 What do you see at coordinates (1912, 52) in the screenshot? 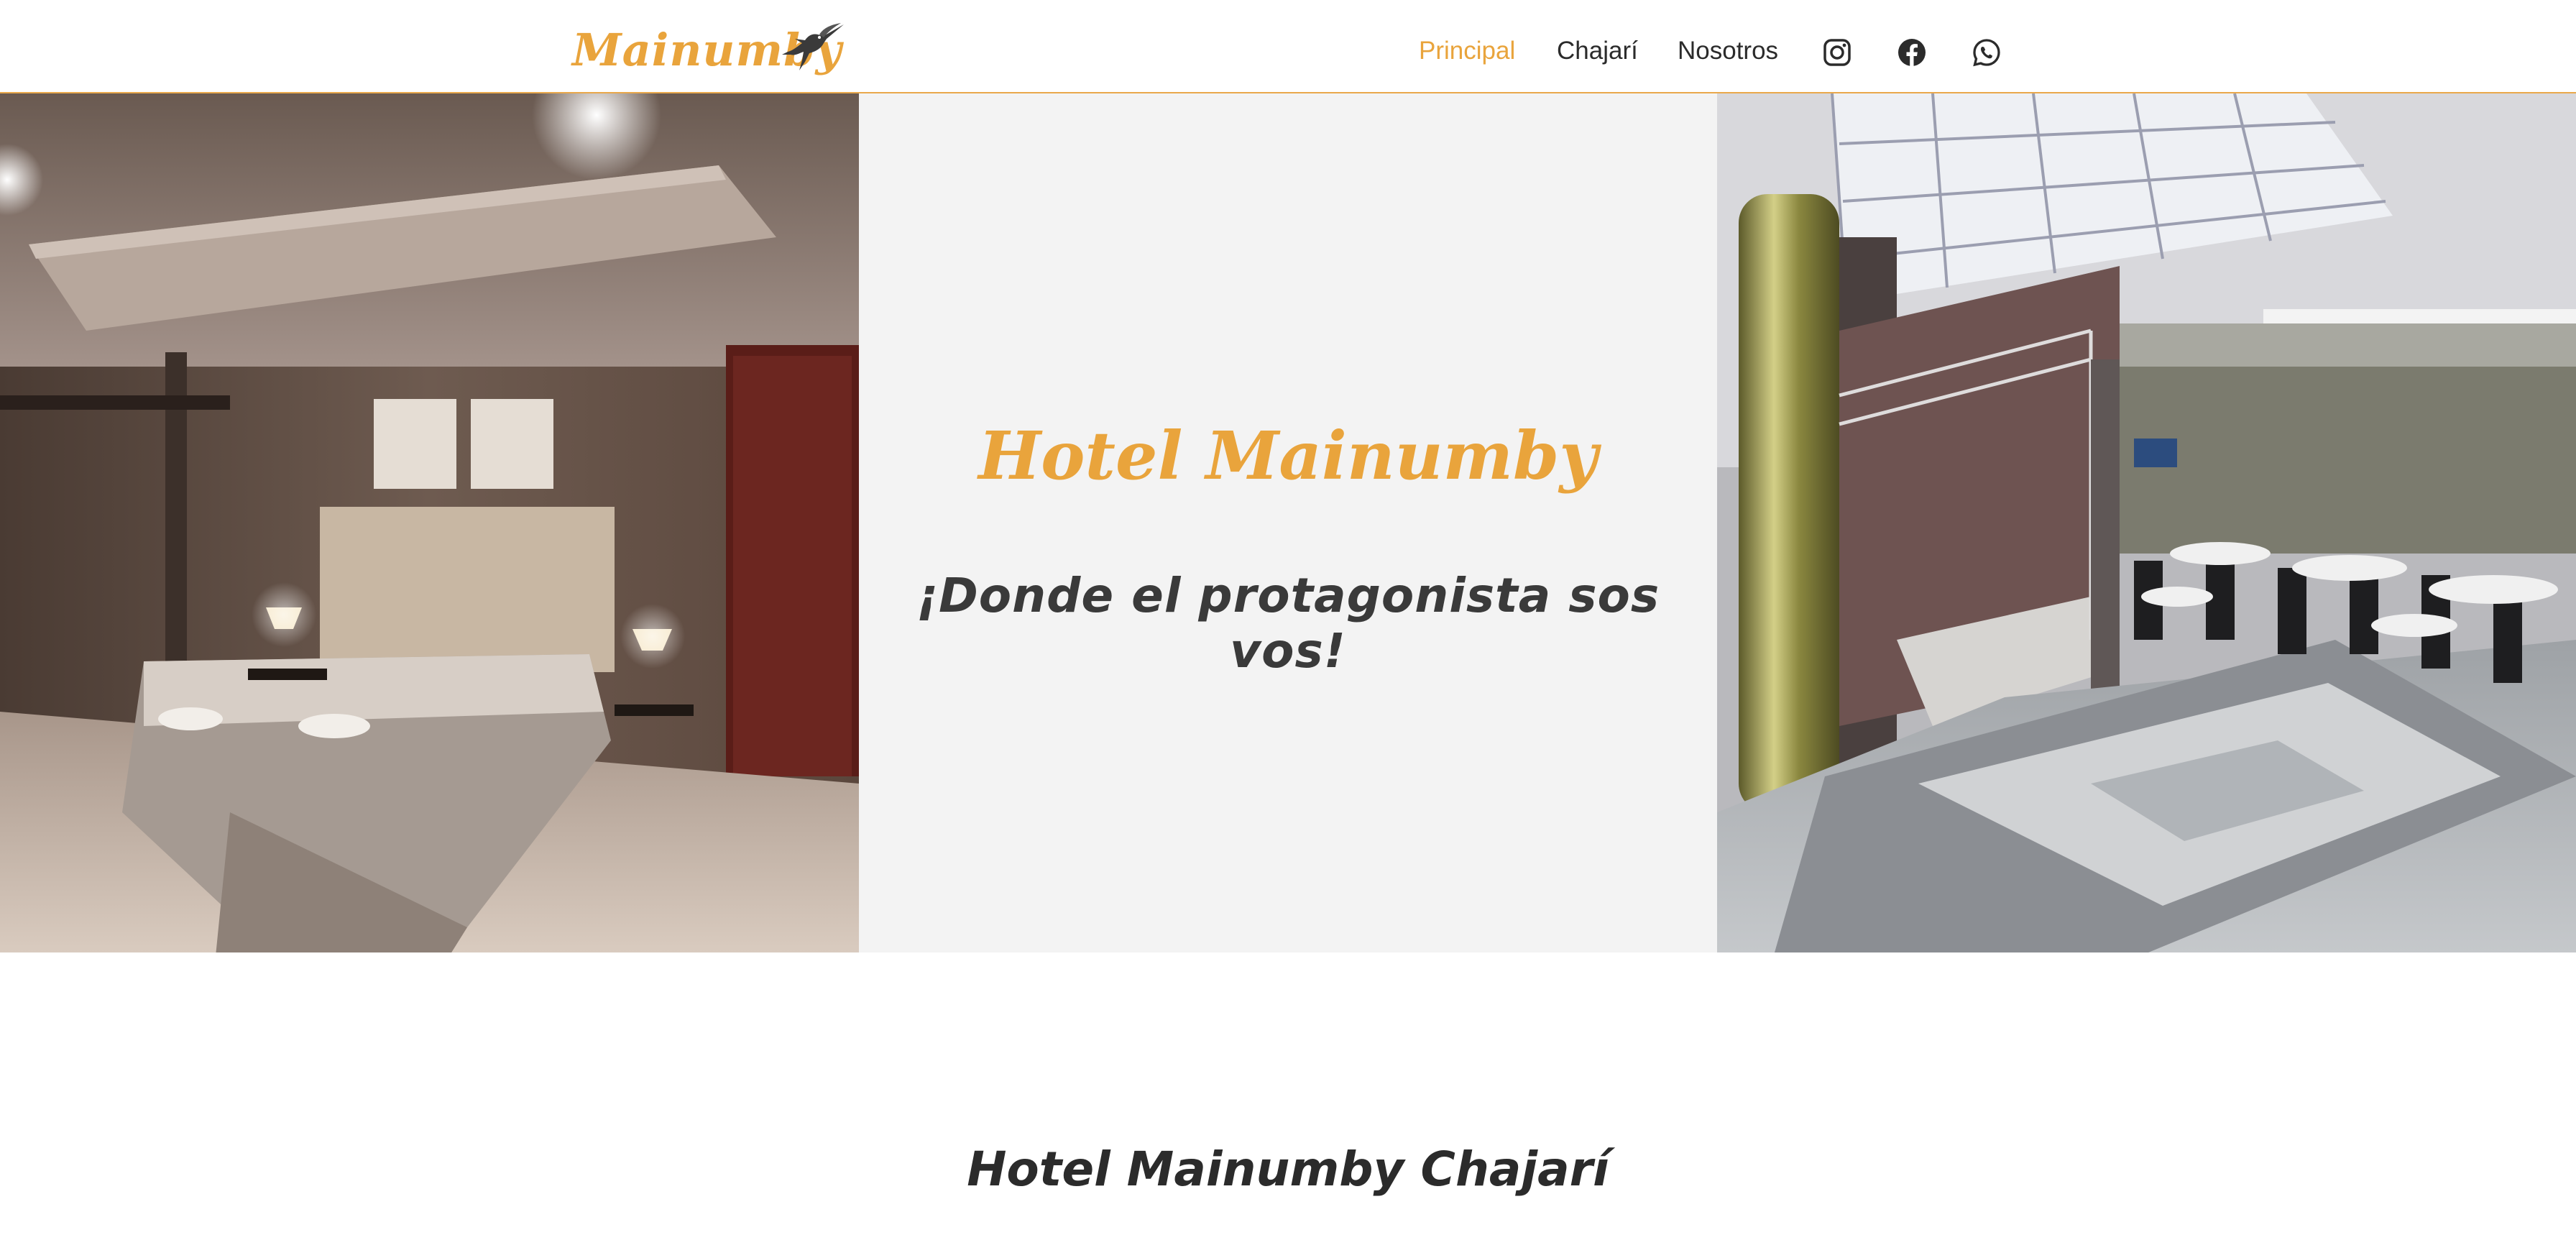
I see `facebook-icon` at bounding box center [1912, 52].